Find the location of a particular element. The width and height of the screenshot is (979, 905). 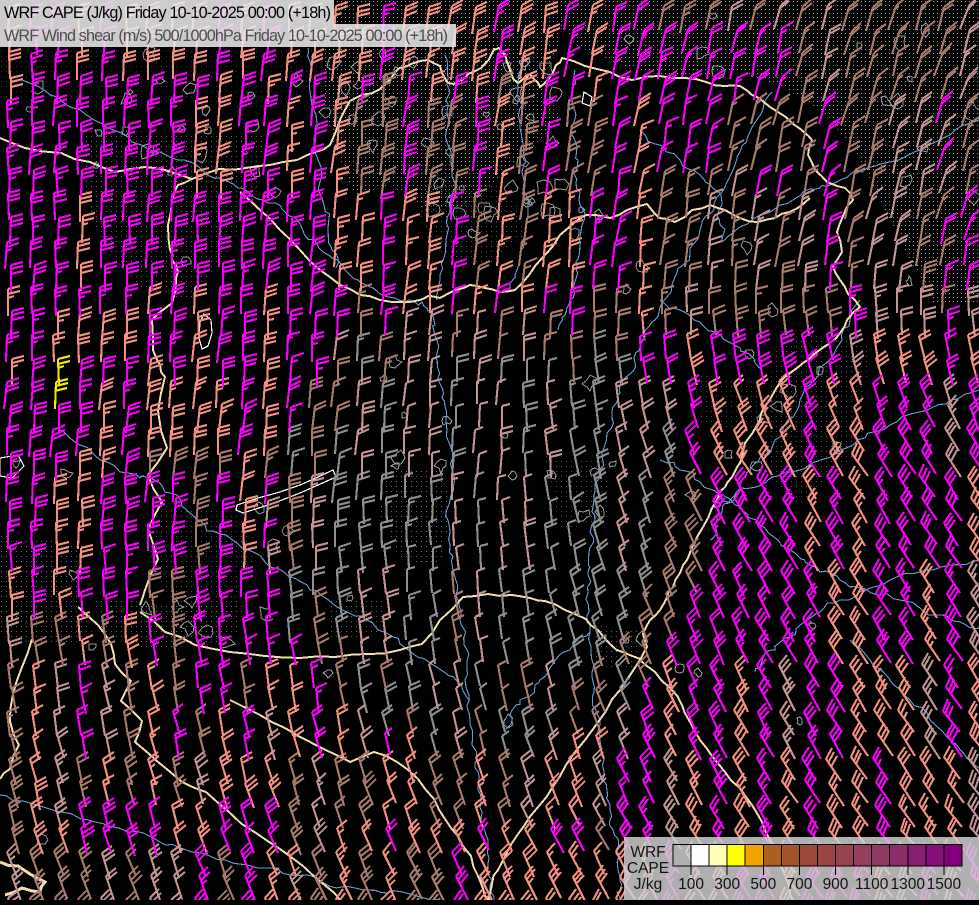

svg-text: WRF is located at coordinates (647, 852).